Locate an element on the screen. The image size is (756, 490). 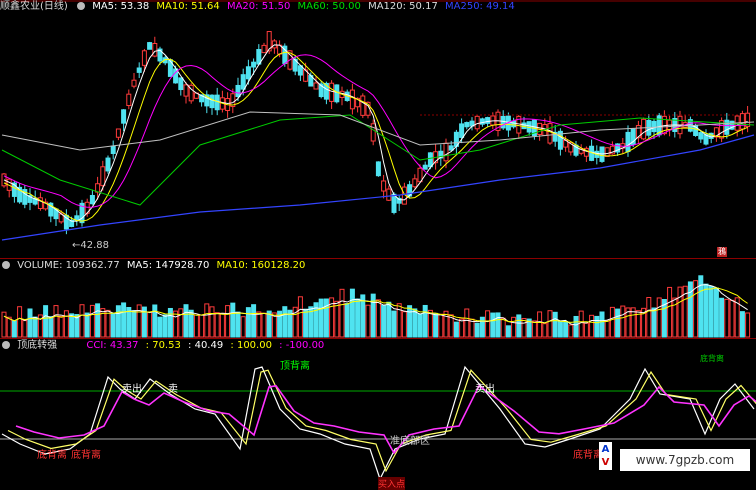
indicator-circle-icon is located at coordinates (6, 345).